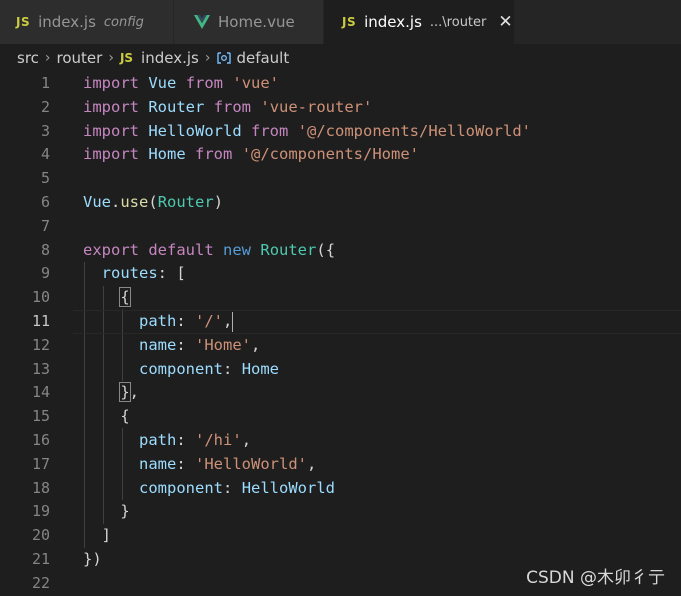 Image resolution: width=681 pixels, height=596 pixels. Describe the element at coordinates (202, 22) in the screenshot. I see `vue-logo-icon` at that location.